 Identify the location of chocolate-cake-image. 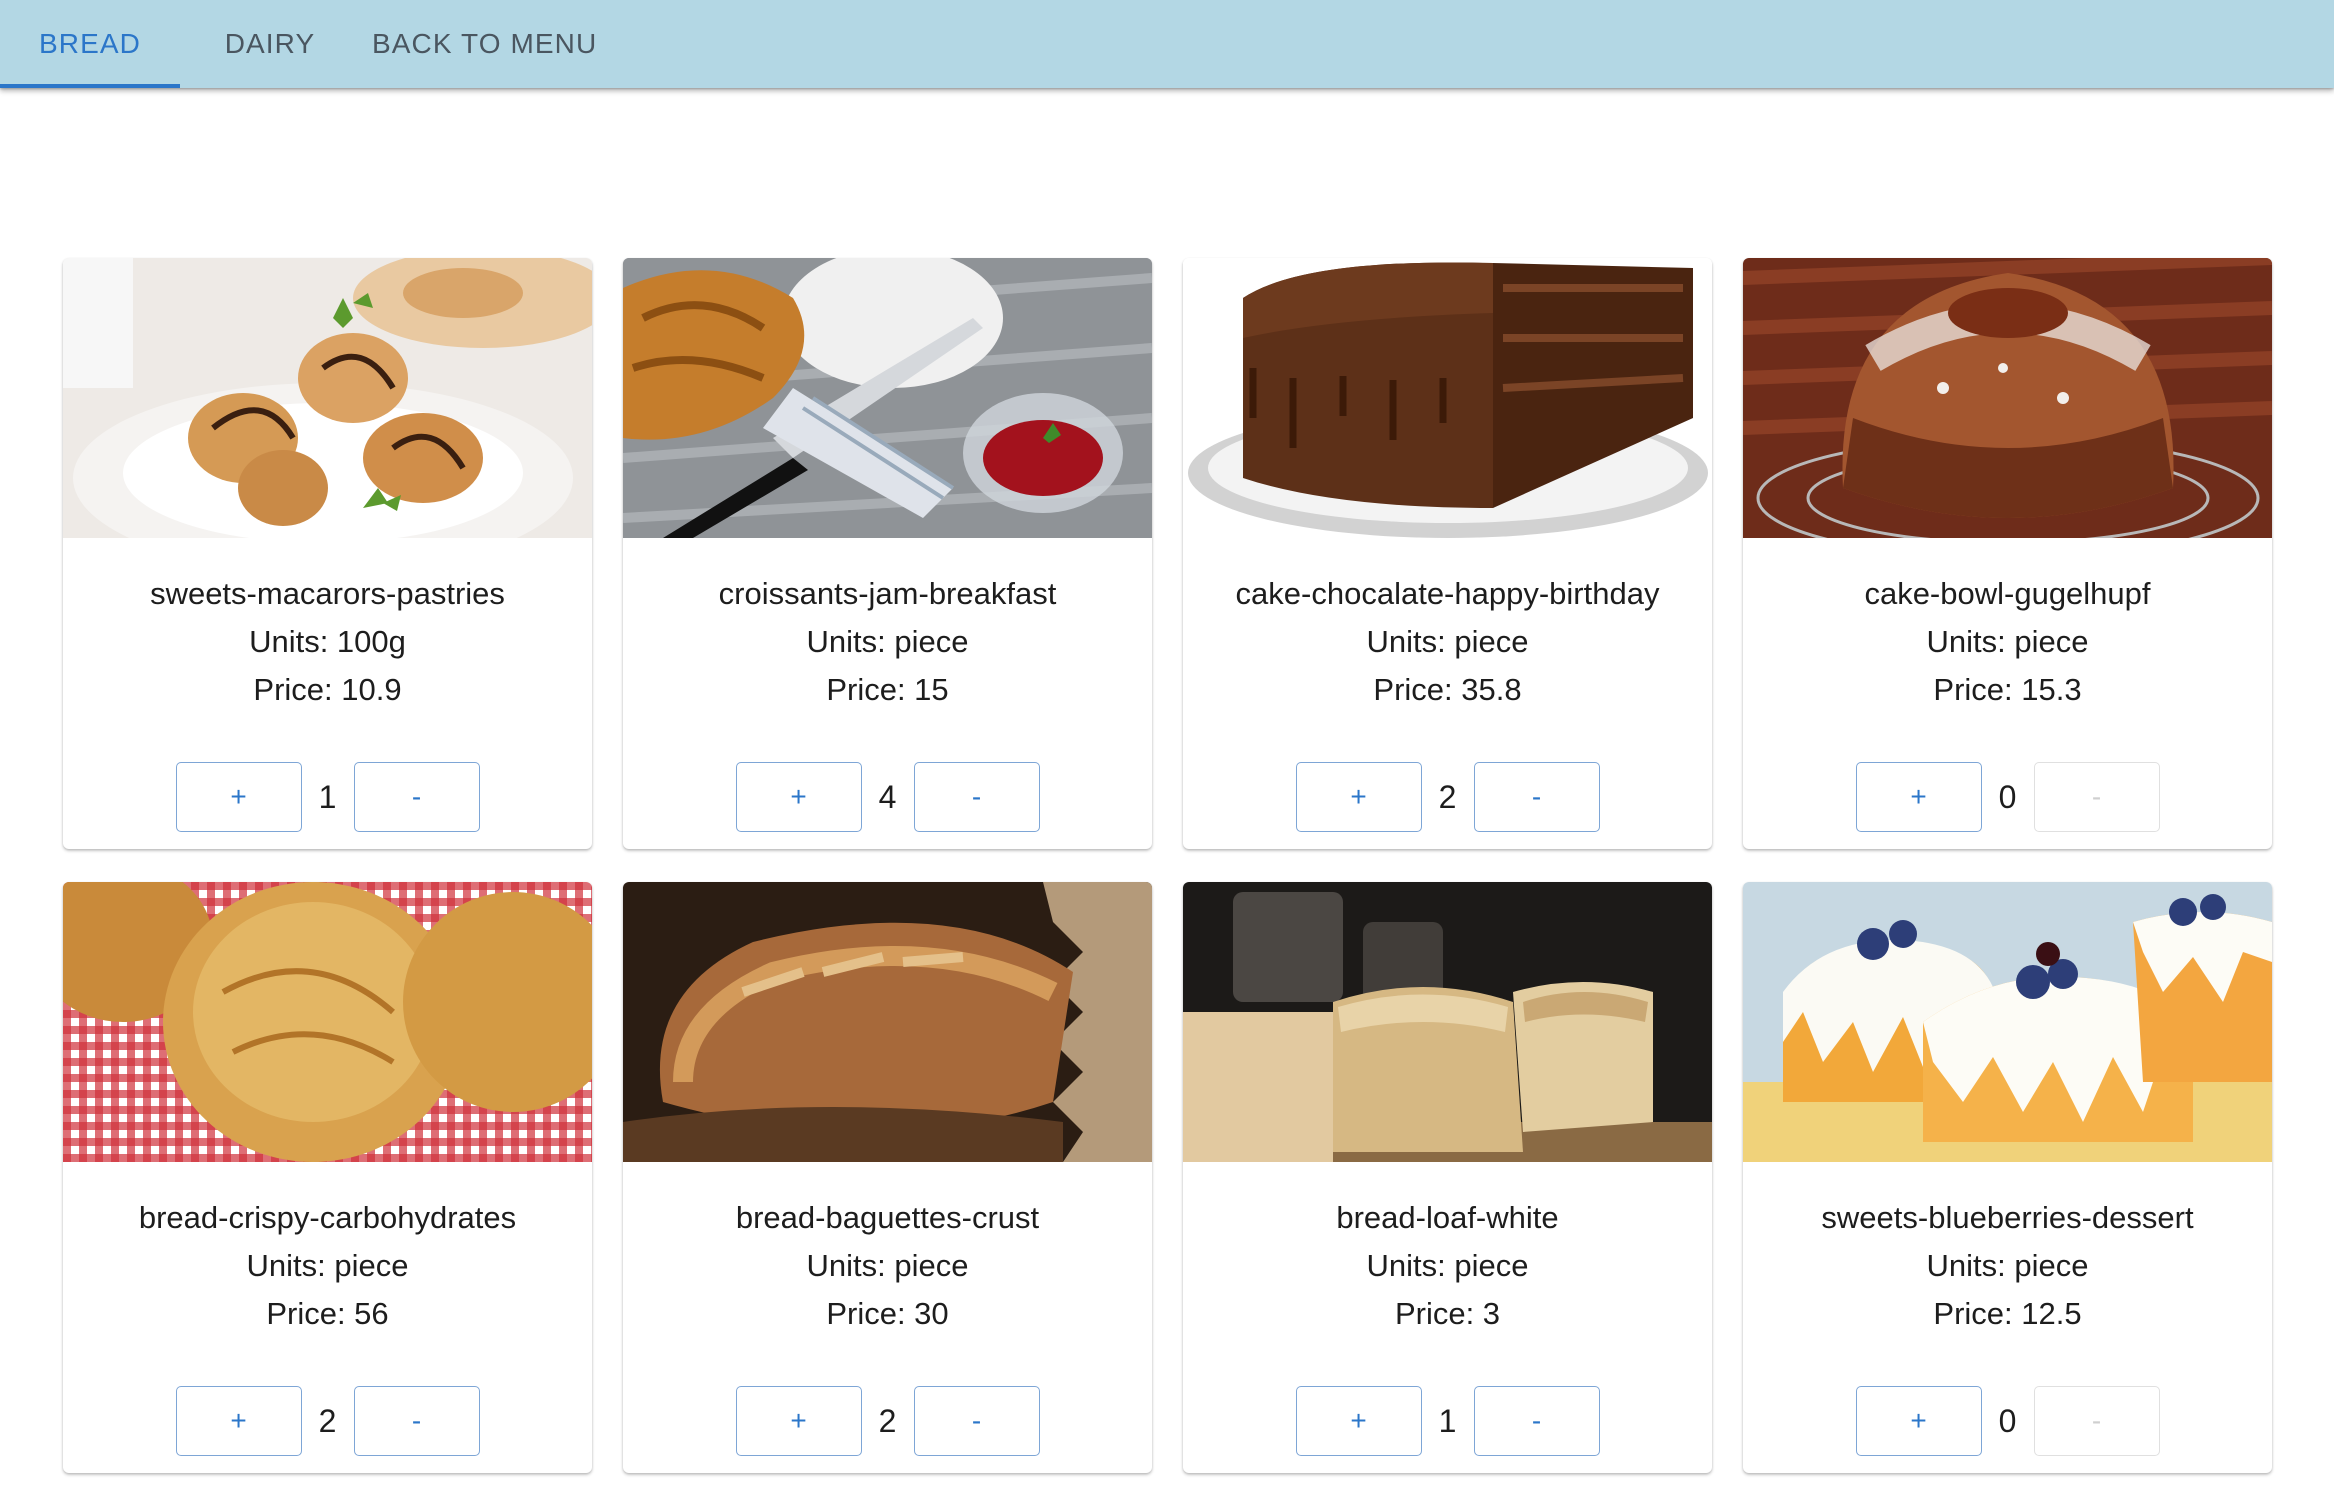
(1447, 398).